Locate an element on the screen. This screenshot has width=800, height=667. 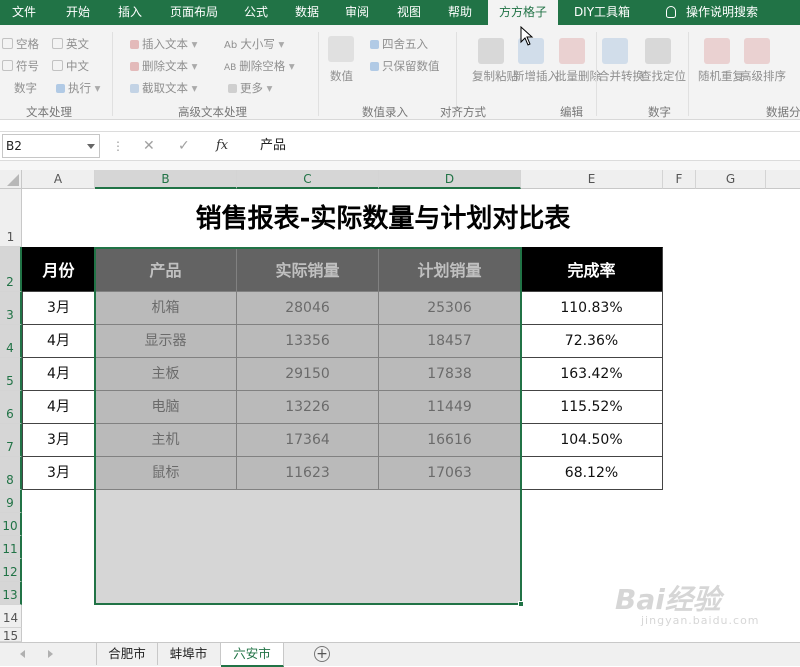
execute-button: 执行 ▾ is located at coordinates (78, 88).